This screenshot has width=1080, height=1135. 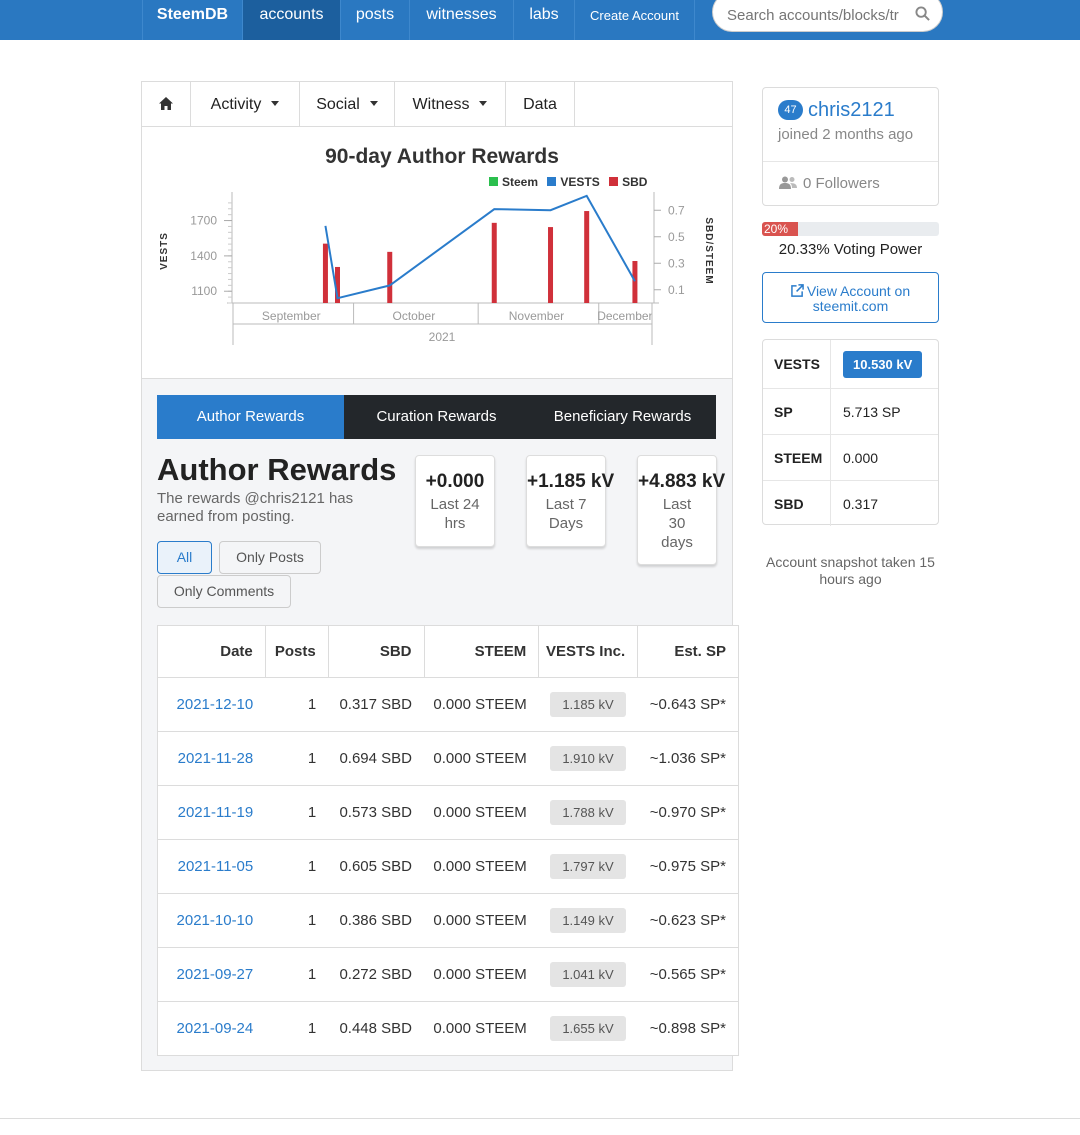 I want to click on voting-power-text: 20.33% Voting Power, so click(x=850, y=249).